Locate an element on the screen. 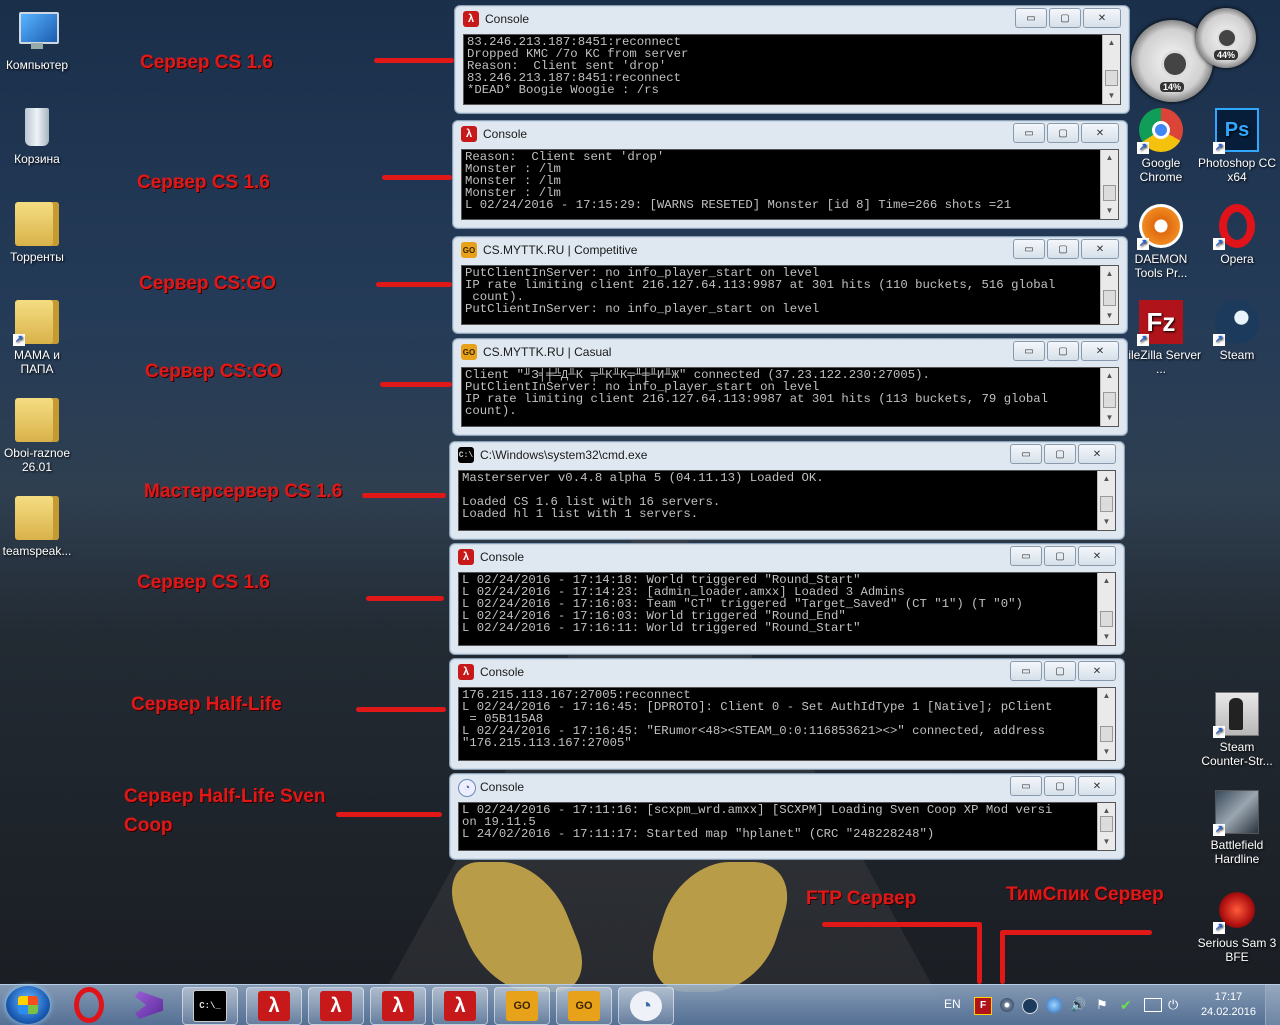 This screenshot has width=1280, height=1025. window-titlebar: ◔ Console ▭ ▢ ✕ is located at coordinates (787, 787).